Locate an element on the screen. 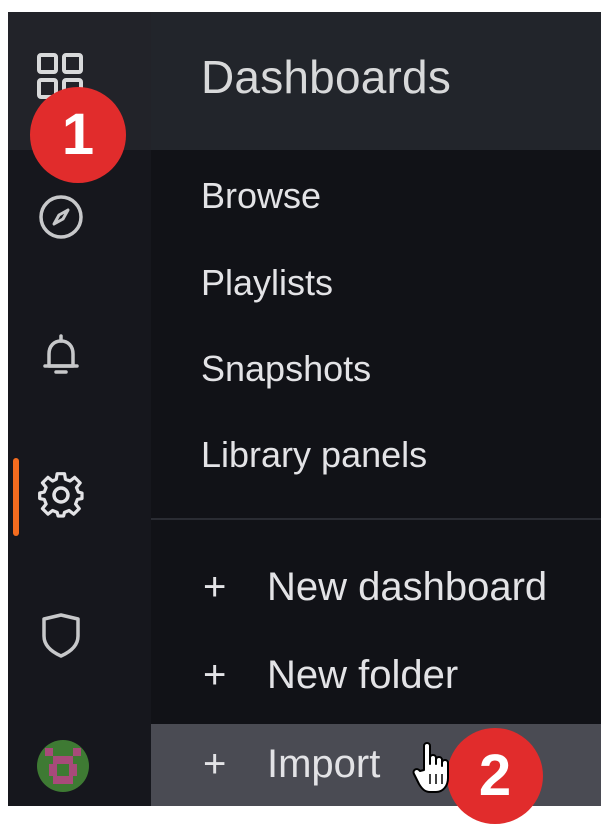  menu-divider is located at coordinates (376, 519).